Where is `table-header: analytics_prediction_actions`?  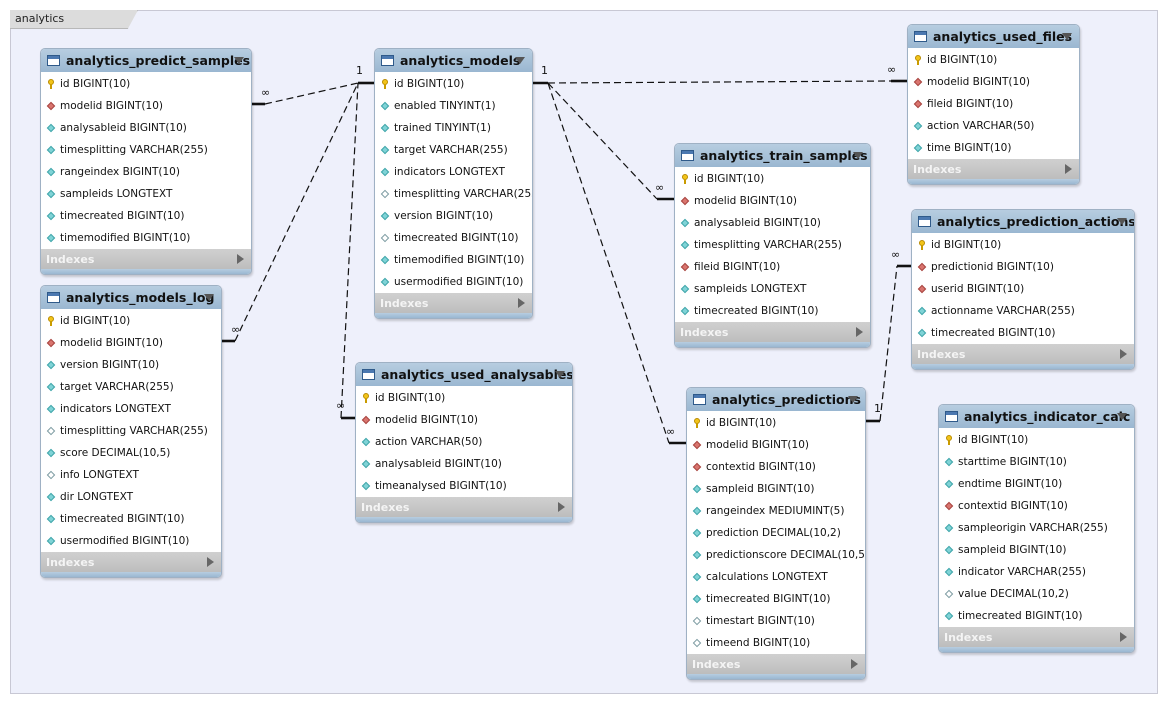 table-header: analytics_prediction_actions is located at coordinates (1023, 221).